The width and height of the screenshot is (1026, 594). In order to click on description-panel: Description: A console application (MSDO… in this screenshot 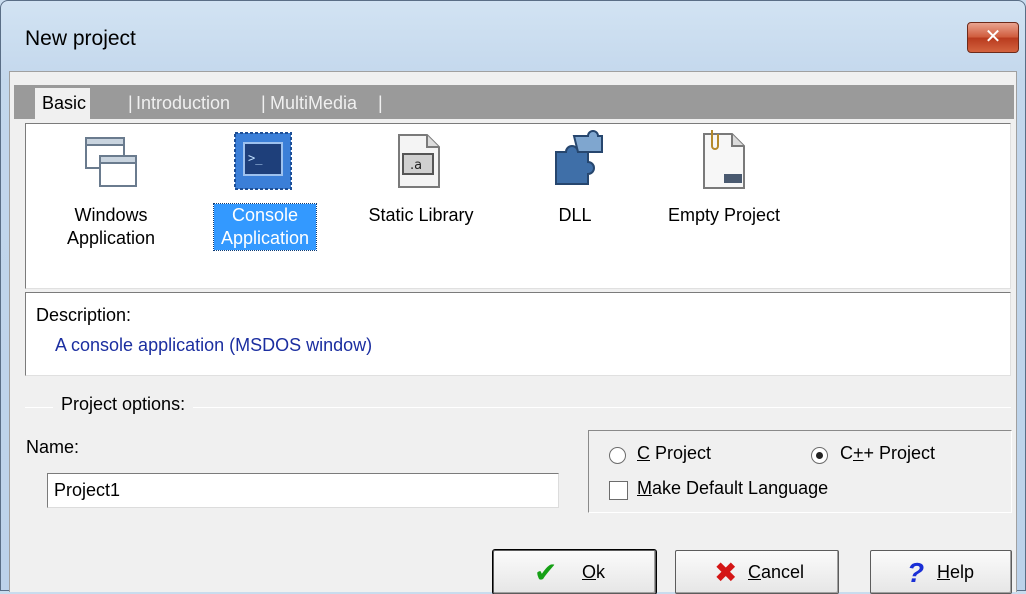, I will do `click(518, 334)`.